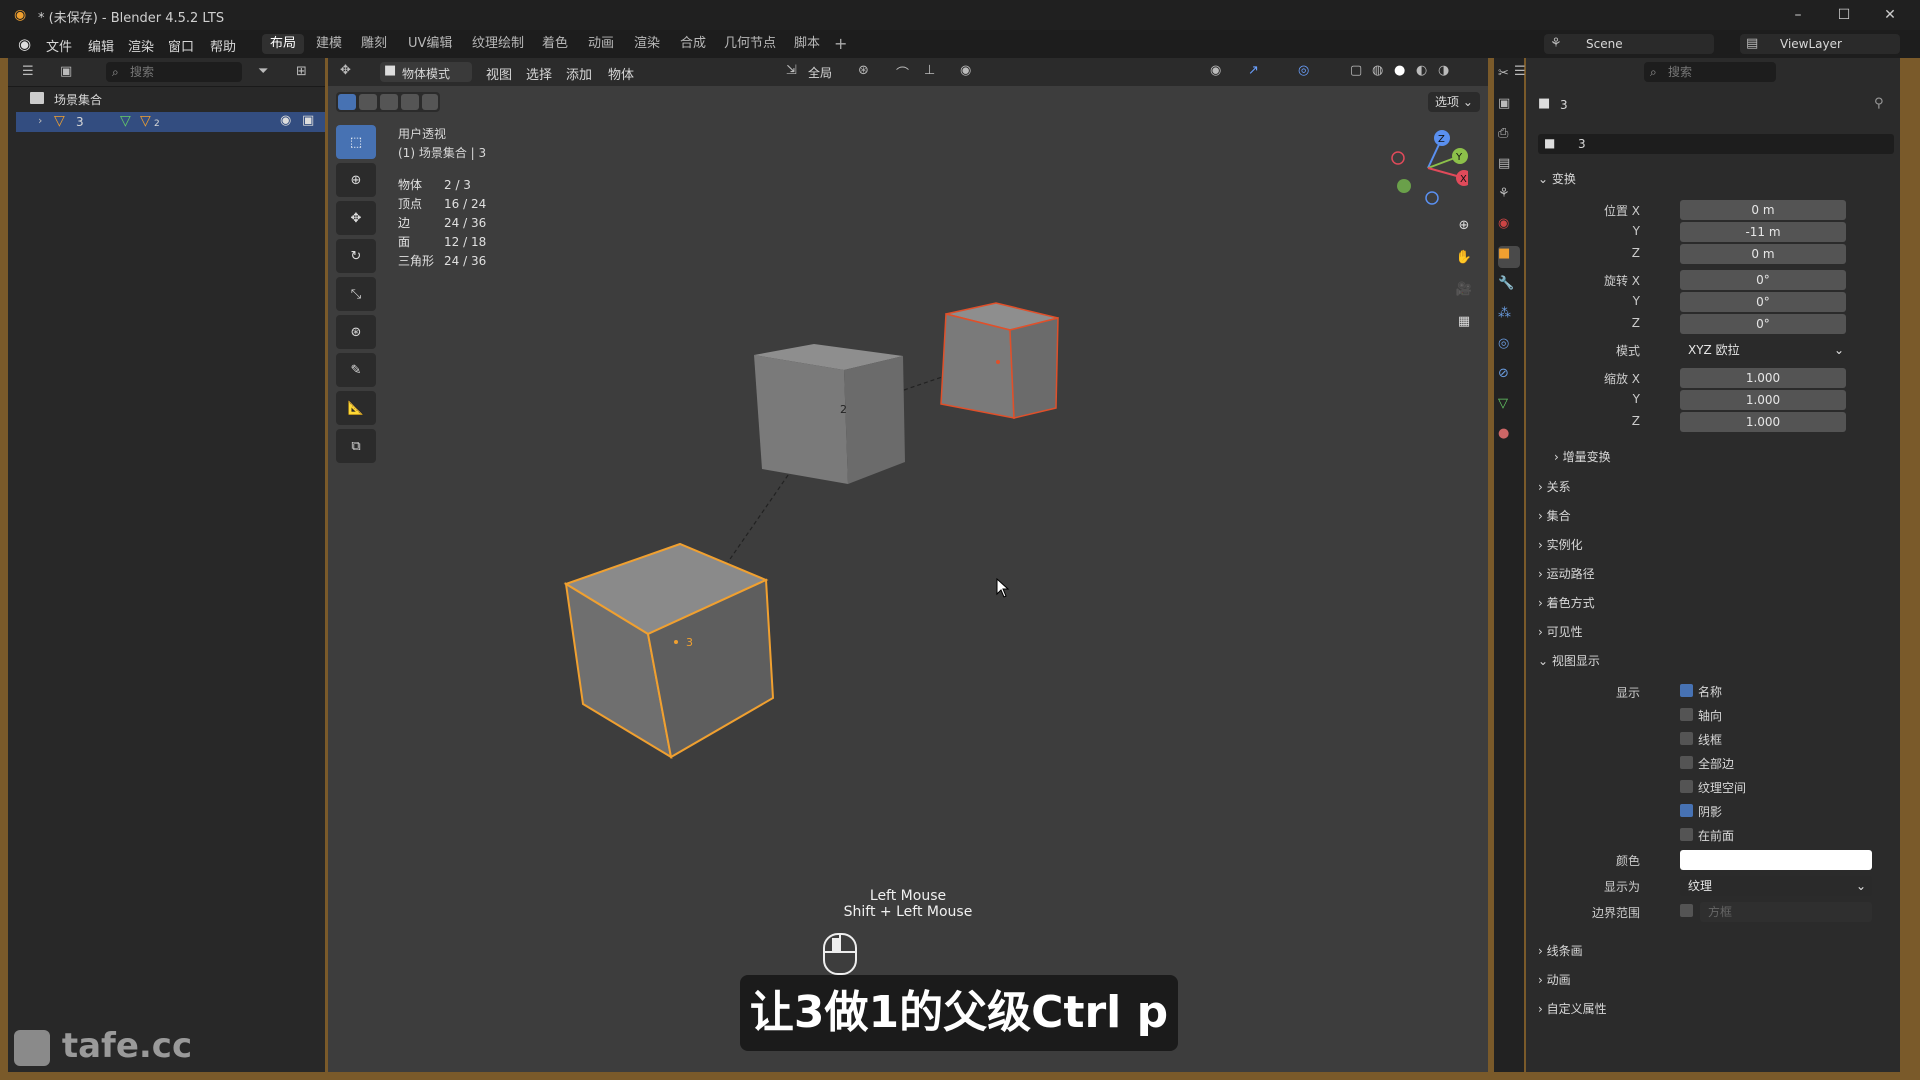 The image size is (1920, 1080). What do you see at coordinates (1776, 886) in the screenshot?
I see `display-as-dropdown: 纹理 ⌄` at bounding box center [1776, 886].